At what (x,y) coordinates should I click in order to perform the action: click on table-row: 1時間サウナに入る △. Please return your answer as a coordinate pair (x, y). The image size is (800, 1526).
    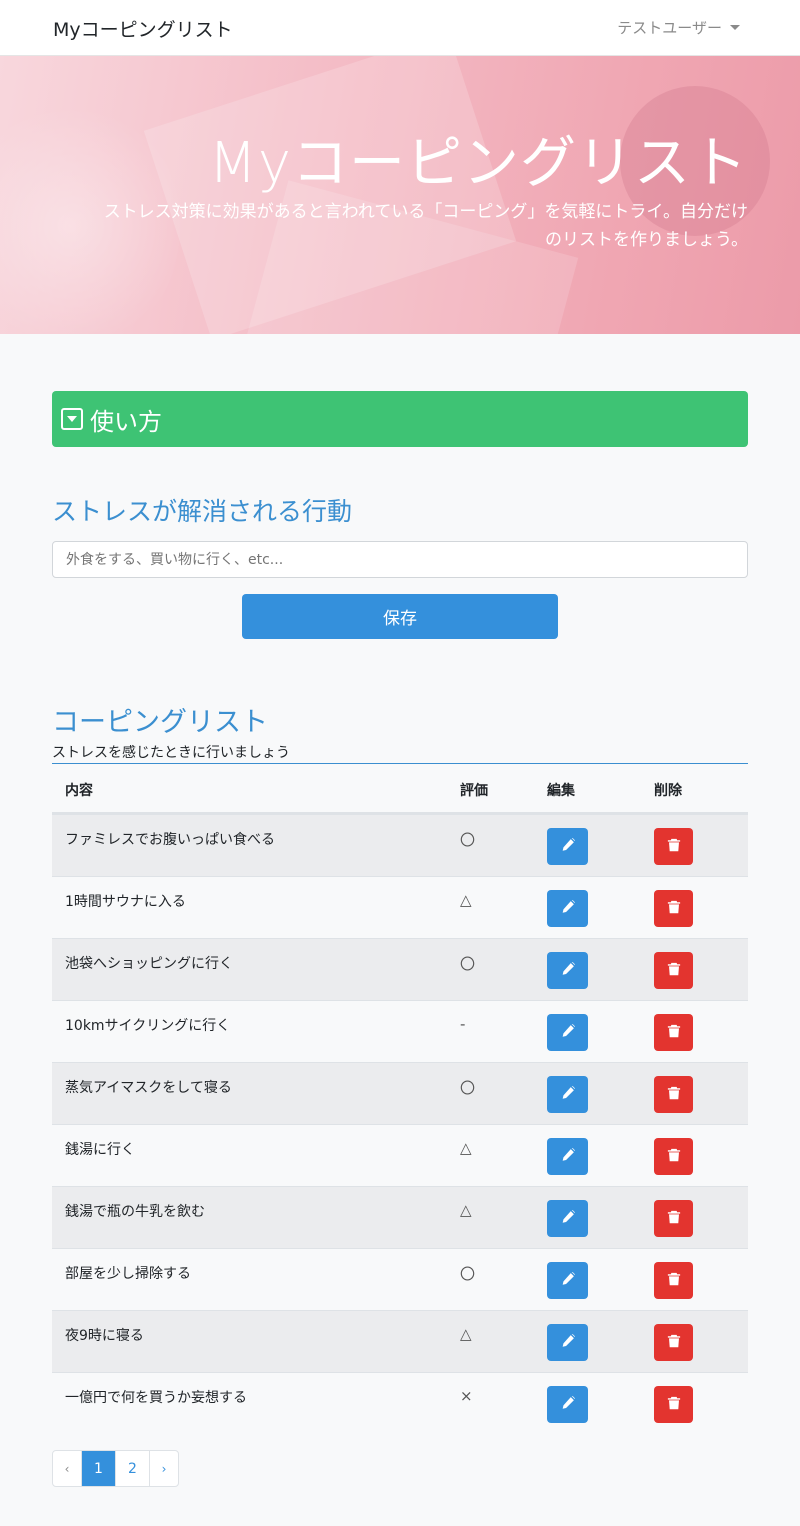
    Looking at the image, I should click on (400, 907).